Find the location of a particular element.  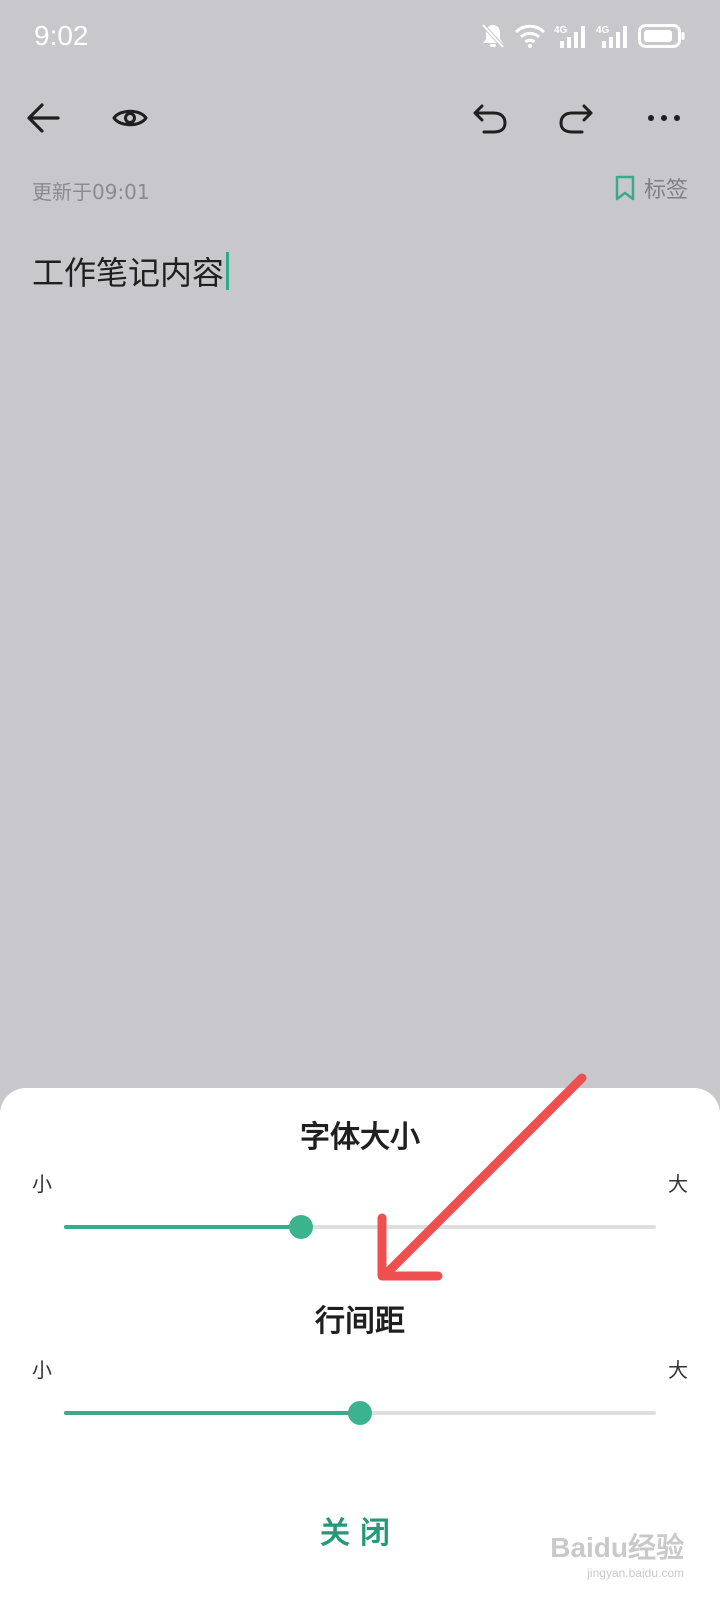

font-size-large-label: 大 is located at coordinates (678, 1184).